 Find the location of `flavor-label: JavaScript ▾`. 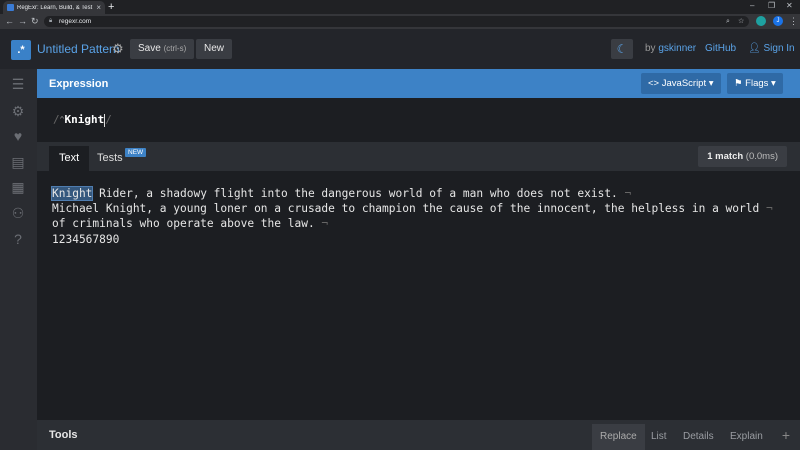

flavor-label: JavaScript ▾ is located at coordinates (687, 83).